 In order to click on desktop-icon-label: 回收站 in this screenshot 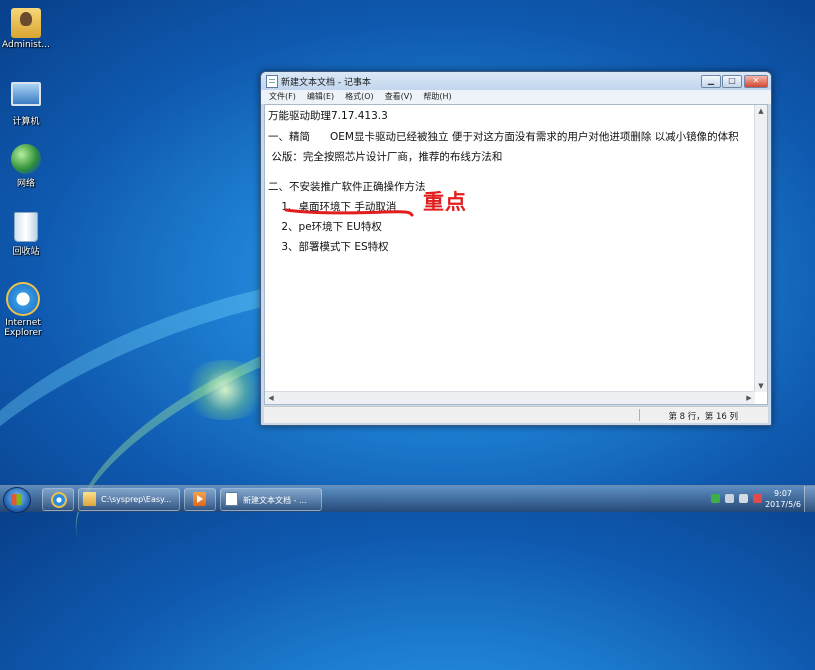, I will do `click(26, 252)`.